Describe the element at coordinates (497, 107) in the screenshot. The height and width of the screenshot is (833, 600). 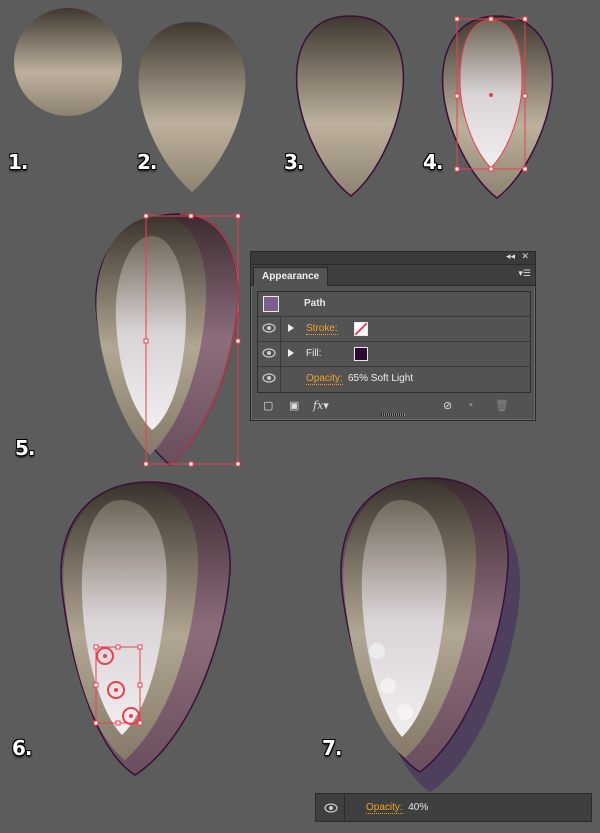
I see `artwork-4-egg-with-highlight` at that location.